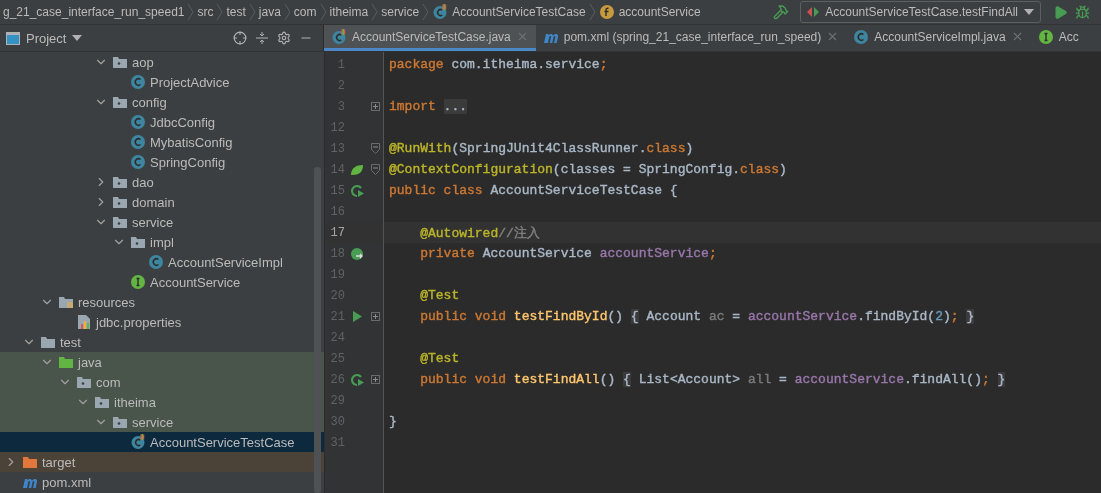 This screenshot has width=1101, height=493. Describe the element at coordinates (84, 322) in the screenshot. I see `properties-file-icon` at that location.